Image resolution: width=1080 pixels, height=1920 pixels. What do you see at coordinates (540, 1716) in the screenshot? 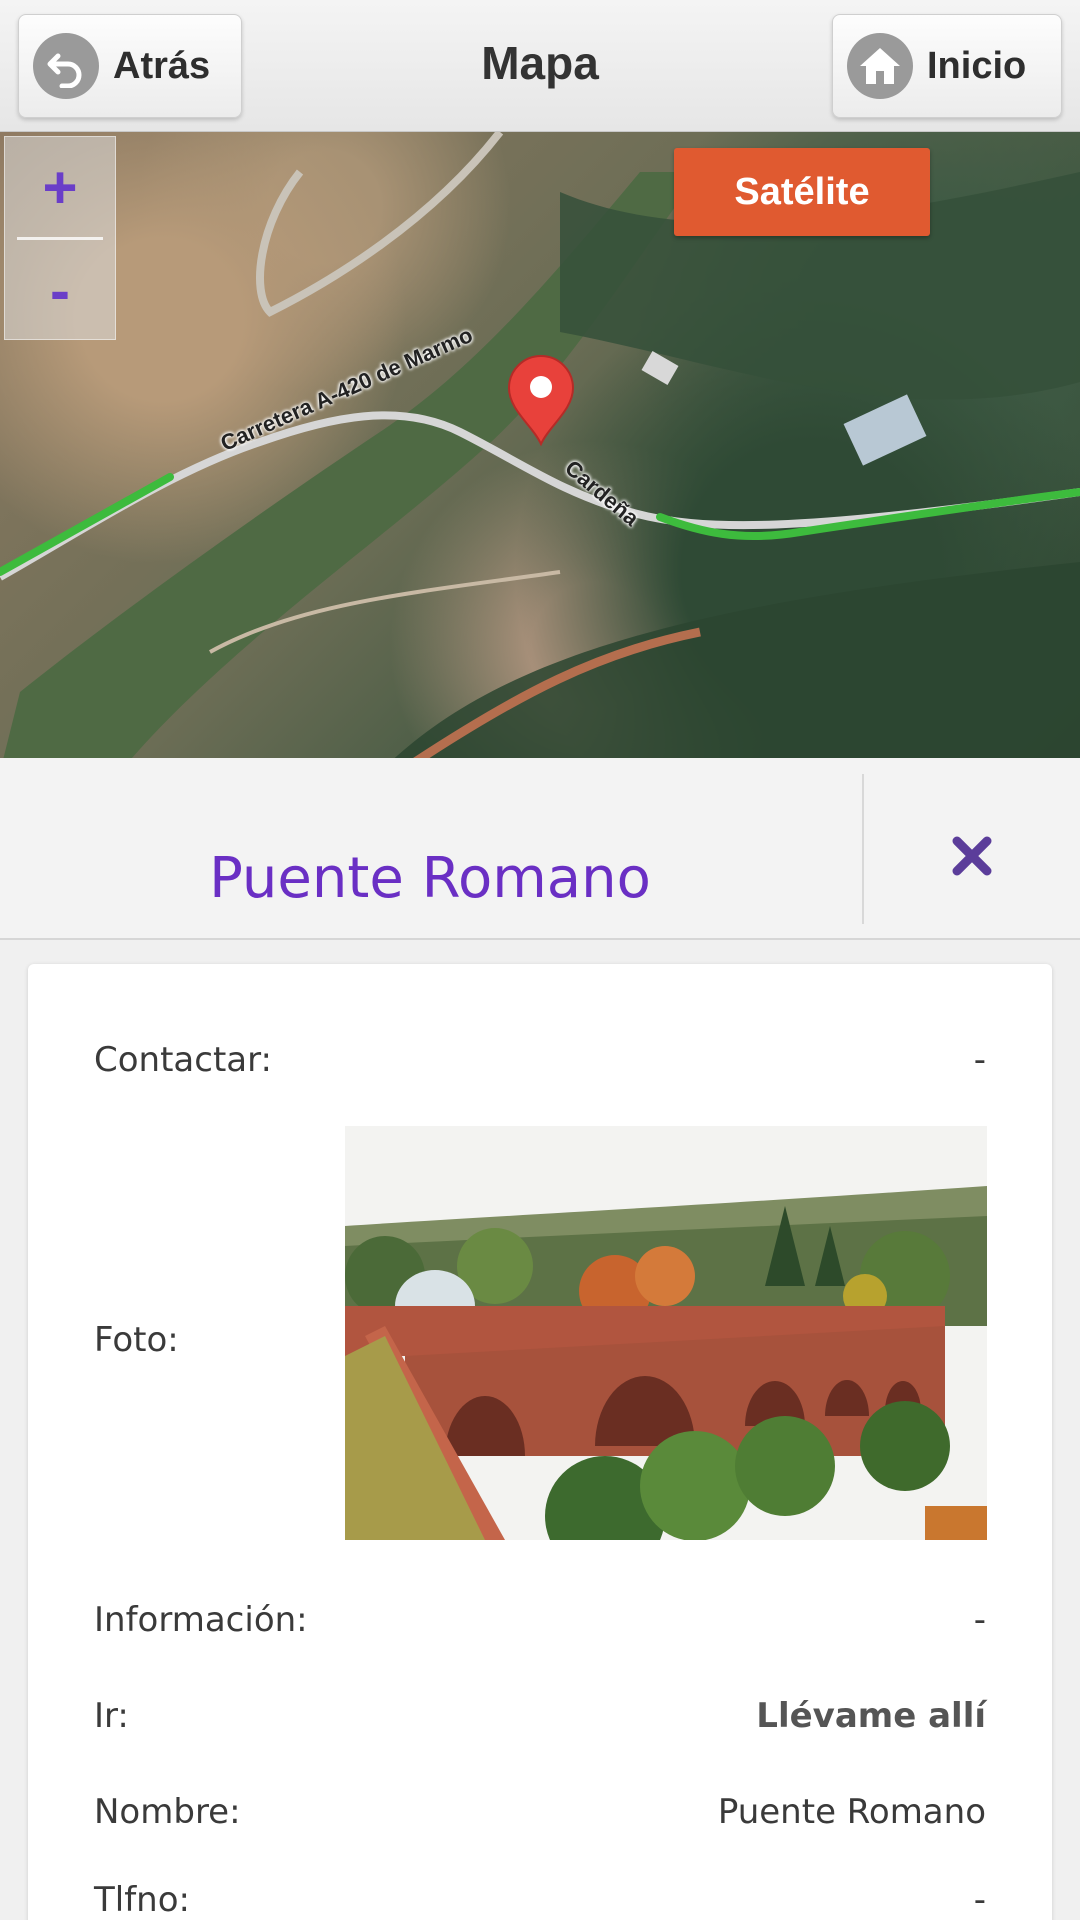
I see `detail-row-go: Ir: Llévame allí` at bounding box center [540, 1716].